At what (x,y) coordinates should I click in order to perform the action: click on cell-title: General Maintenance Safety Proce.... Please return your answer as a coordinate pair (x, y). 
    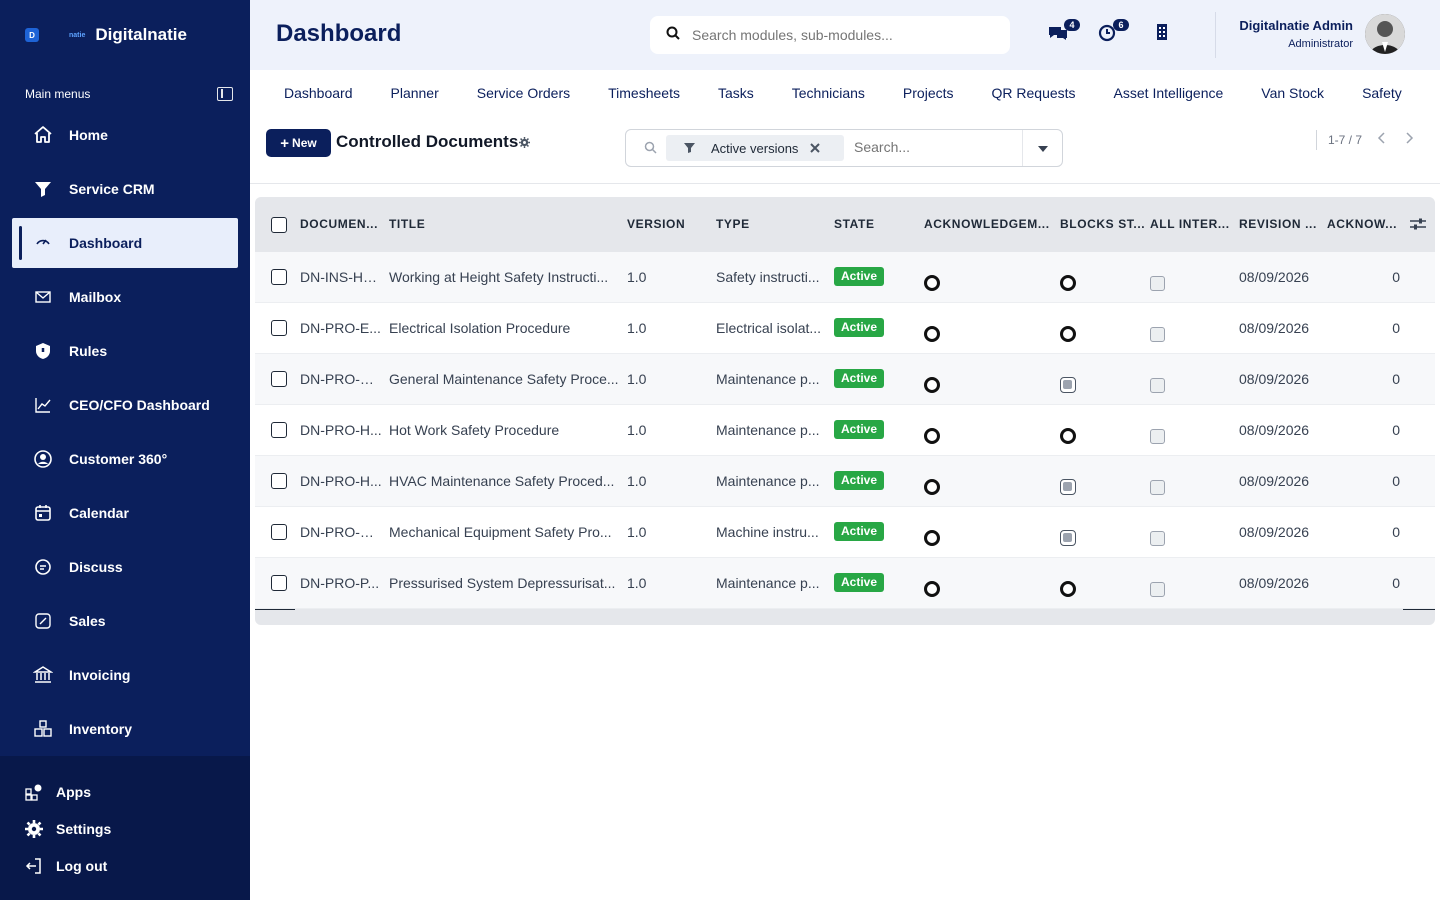
    Looking at the image, I should click on (504, 379).